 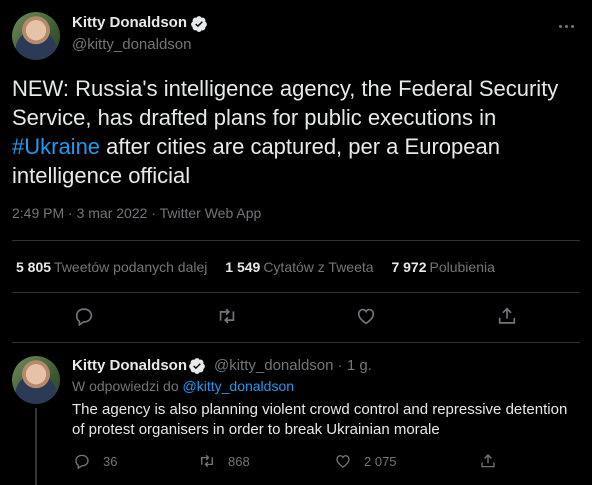 I want to click on reply-replies-count: 36, so click(x=110, y=461).